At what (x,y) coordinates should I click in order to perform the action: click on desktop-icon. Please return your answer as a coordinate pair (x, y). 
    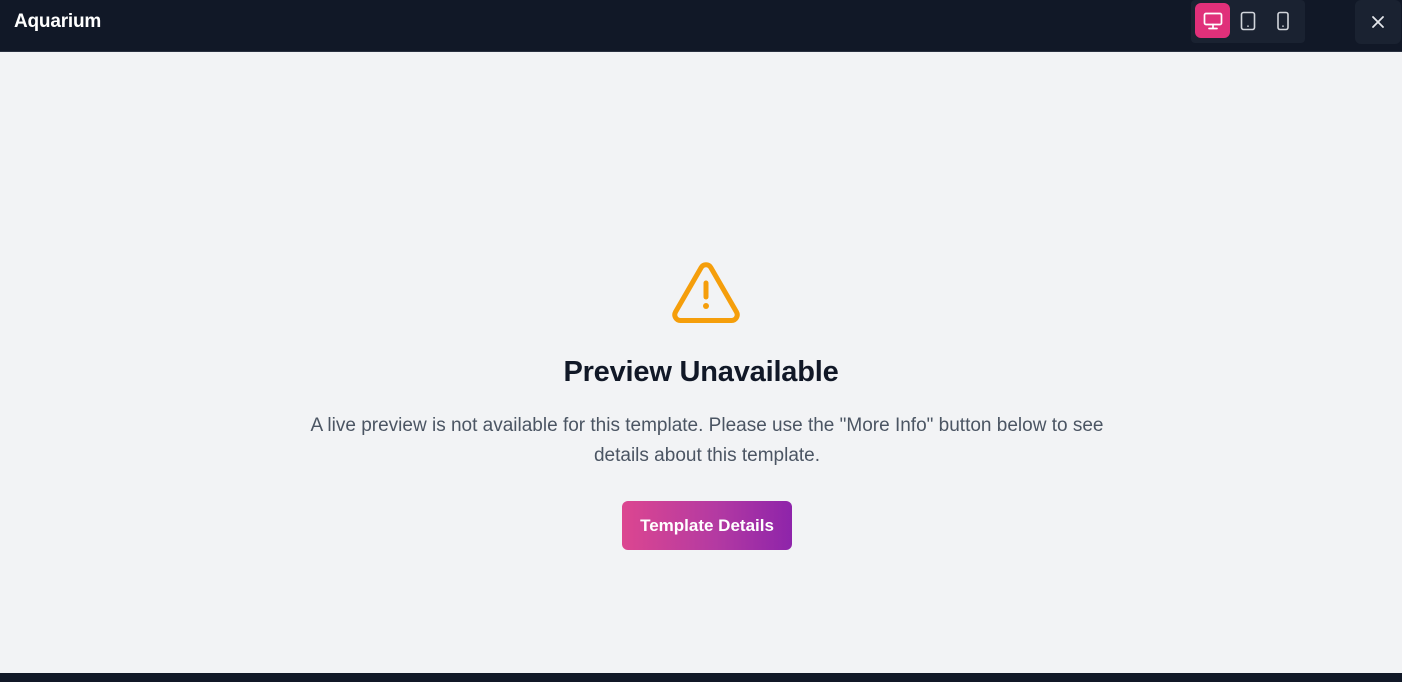
    Looking at the image, I should click on (1212, 20).